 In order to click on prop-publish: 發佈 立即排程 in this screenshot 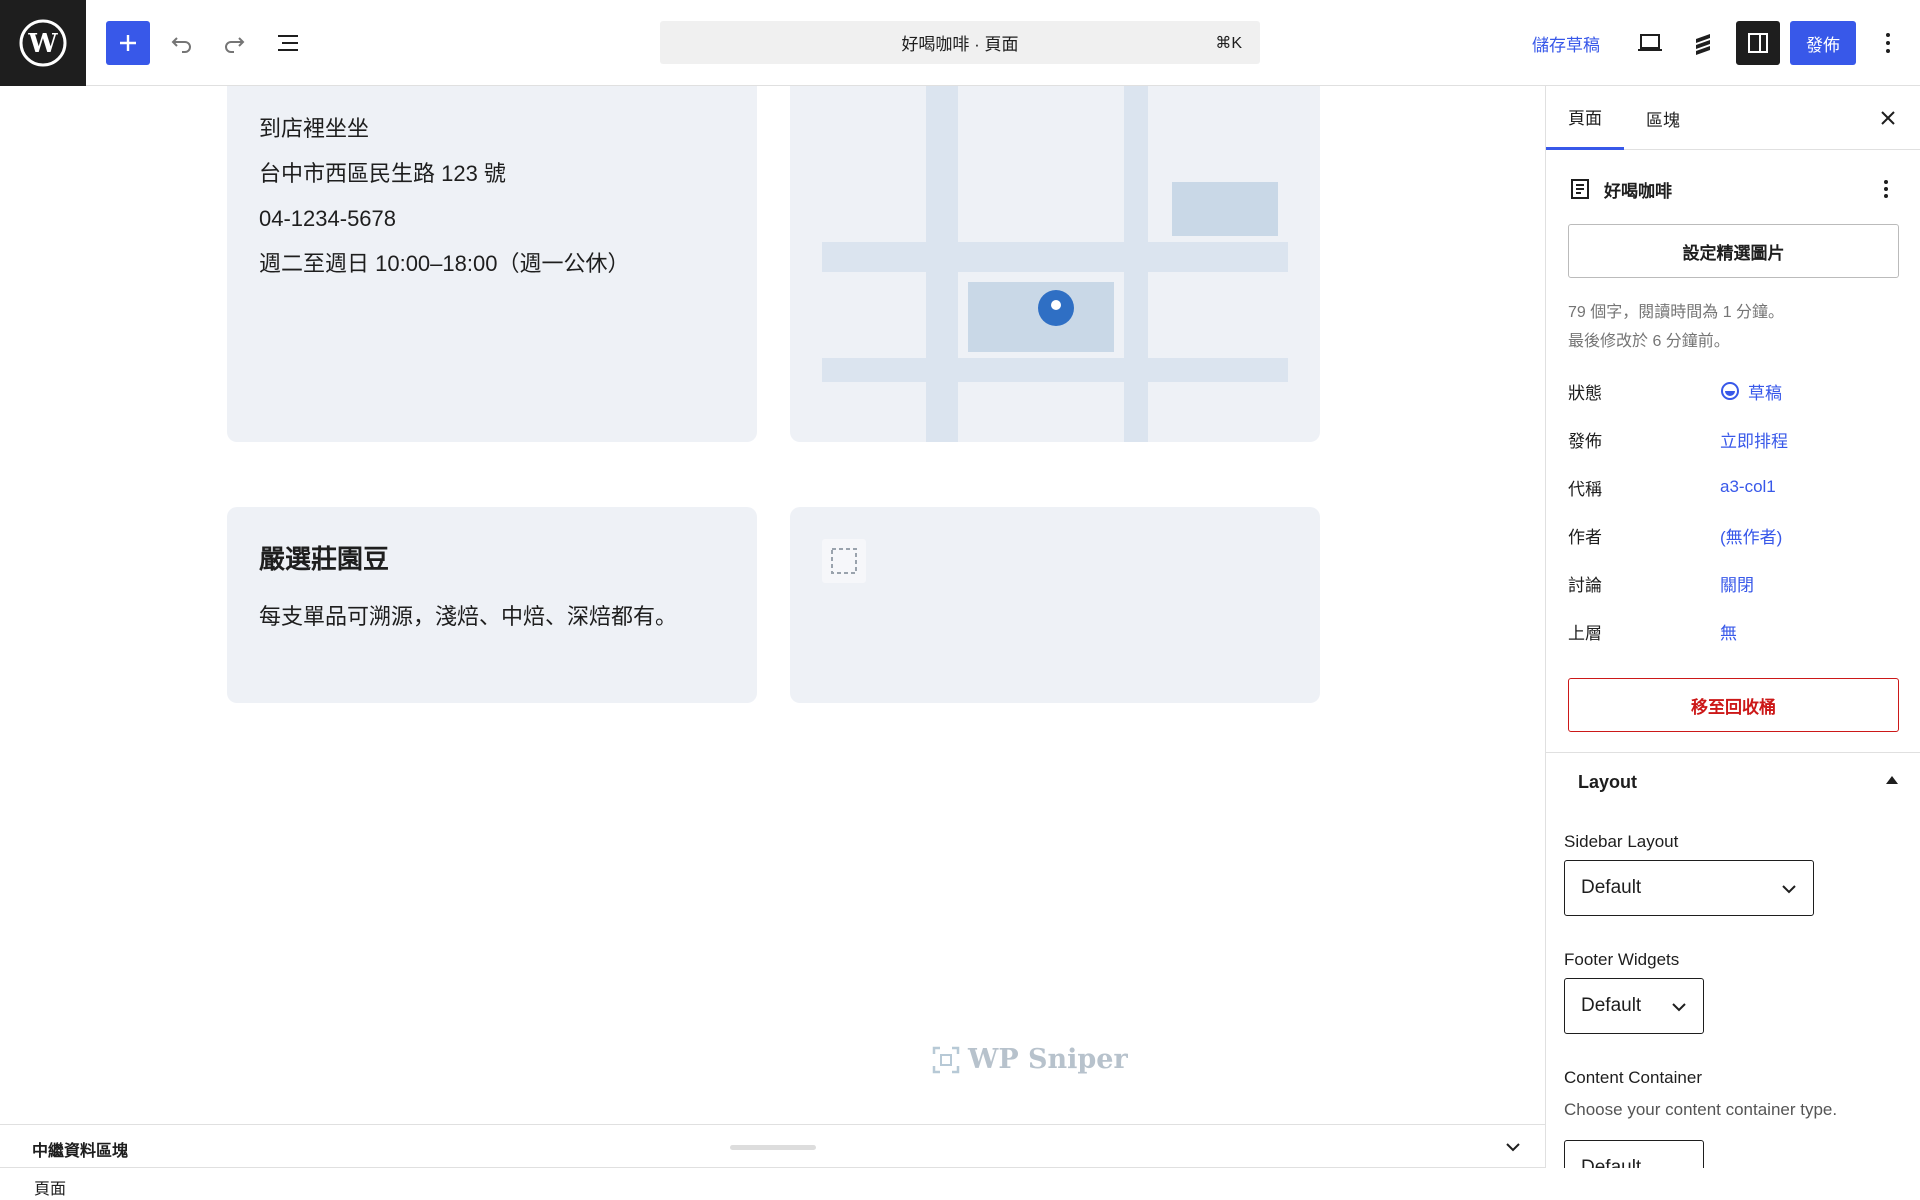, I will do `click(1733, 439)`.